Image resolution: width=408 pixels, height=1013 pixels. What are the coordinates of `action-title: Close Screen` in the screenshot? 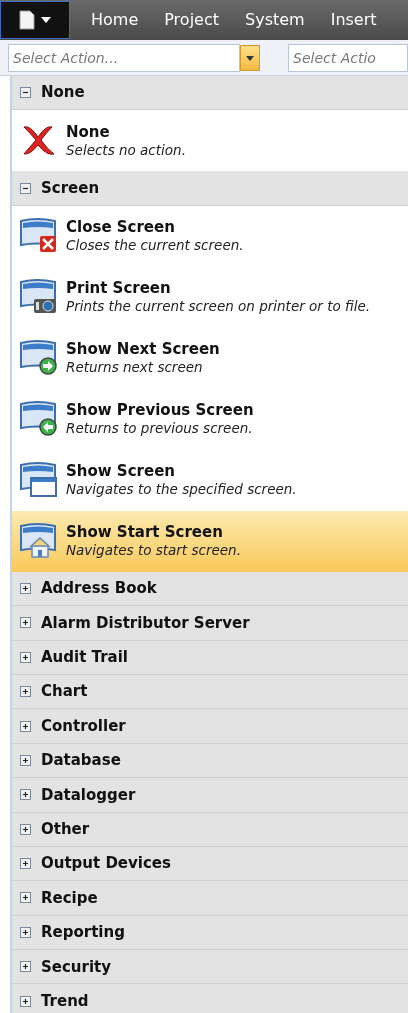 It's located at (121, 228).